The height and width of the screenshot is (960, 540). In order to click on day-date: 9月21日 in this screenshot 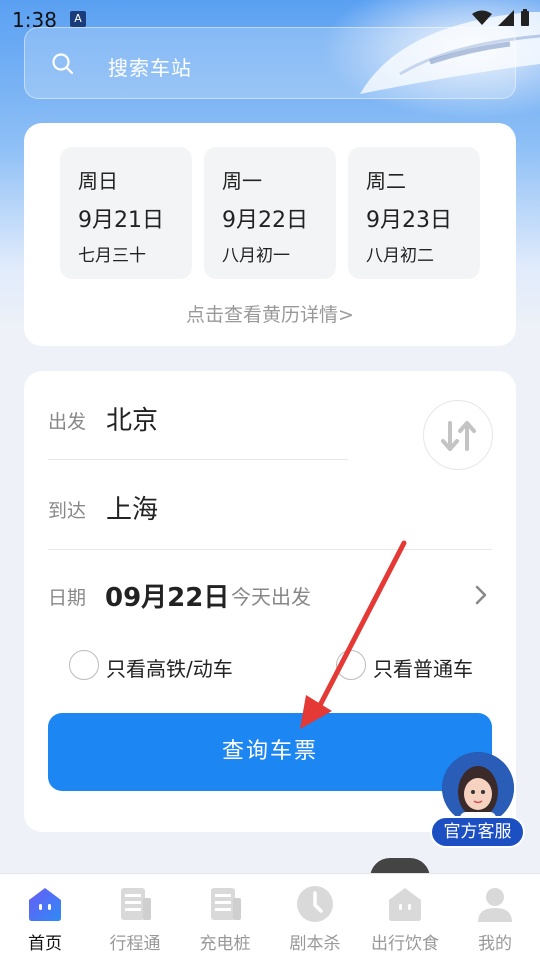, I will do `click(121, 220)`.